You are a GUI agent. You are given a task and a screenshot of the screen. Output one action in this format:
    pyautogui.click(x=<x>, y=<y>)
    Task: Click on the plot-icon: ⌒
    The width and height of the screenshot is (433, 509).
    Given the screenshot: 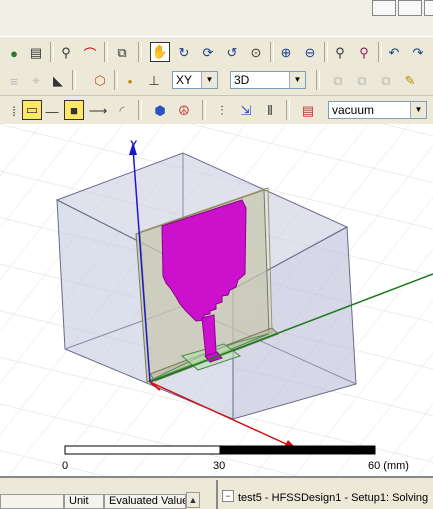 What is the action you would take?
    pyautogui.click(x=90, y=53)
    